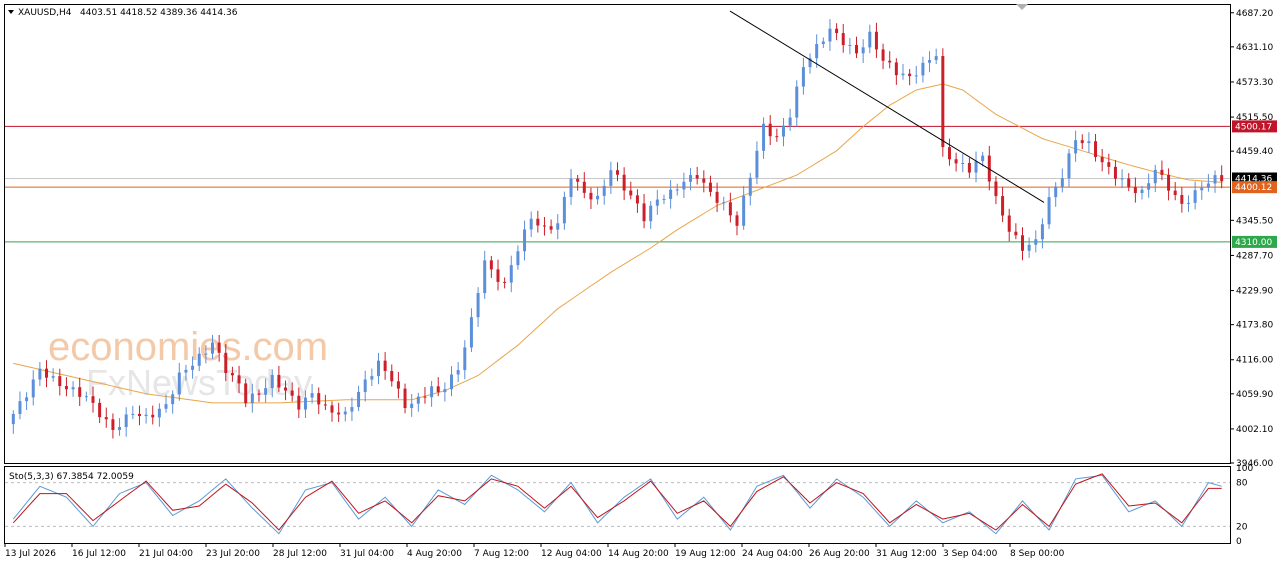 Image resolution: width=1280 pixels, height=567 pixels. What do you see at coordinates (300, 554) in the screenshot?
I see `time-tick-label: 28 Jul 12:00` at bounding box center [300, 554].